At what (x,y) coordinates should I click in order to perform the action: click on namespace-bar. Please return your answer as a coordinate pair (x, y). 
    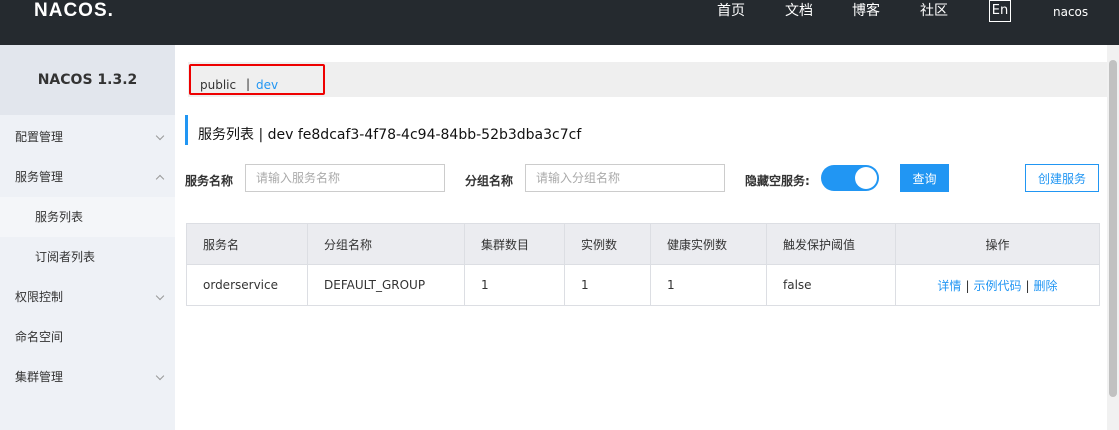
    Looking at the image, I should click on (650, 79).